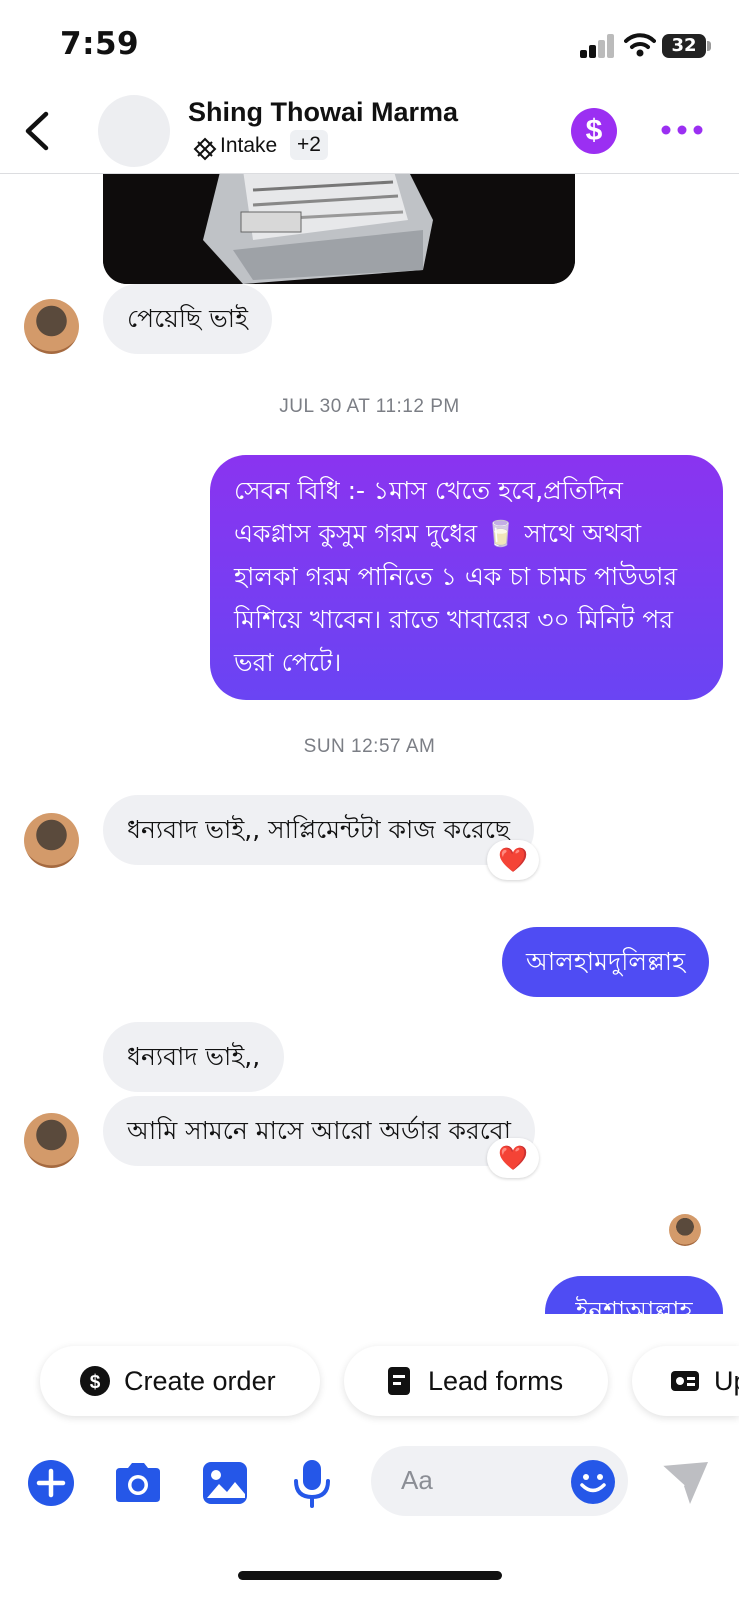 Image resolution: width=739 pixels, height=1600 pixels. Describe the element at coordinates (417, 1480) in the screenshot. I see `message-input-placeholder: Aa` at that location.